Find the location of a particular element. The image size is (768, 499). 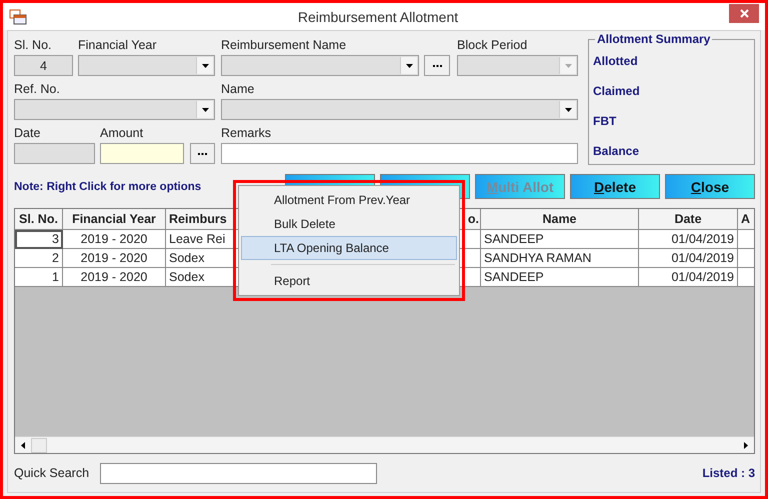

table-cell: SANDEEP is located at coordinates (560, 277).